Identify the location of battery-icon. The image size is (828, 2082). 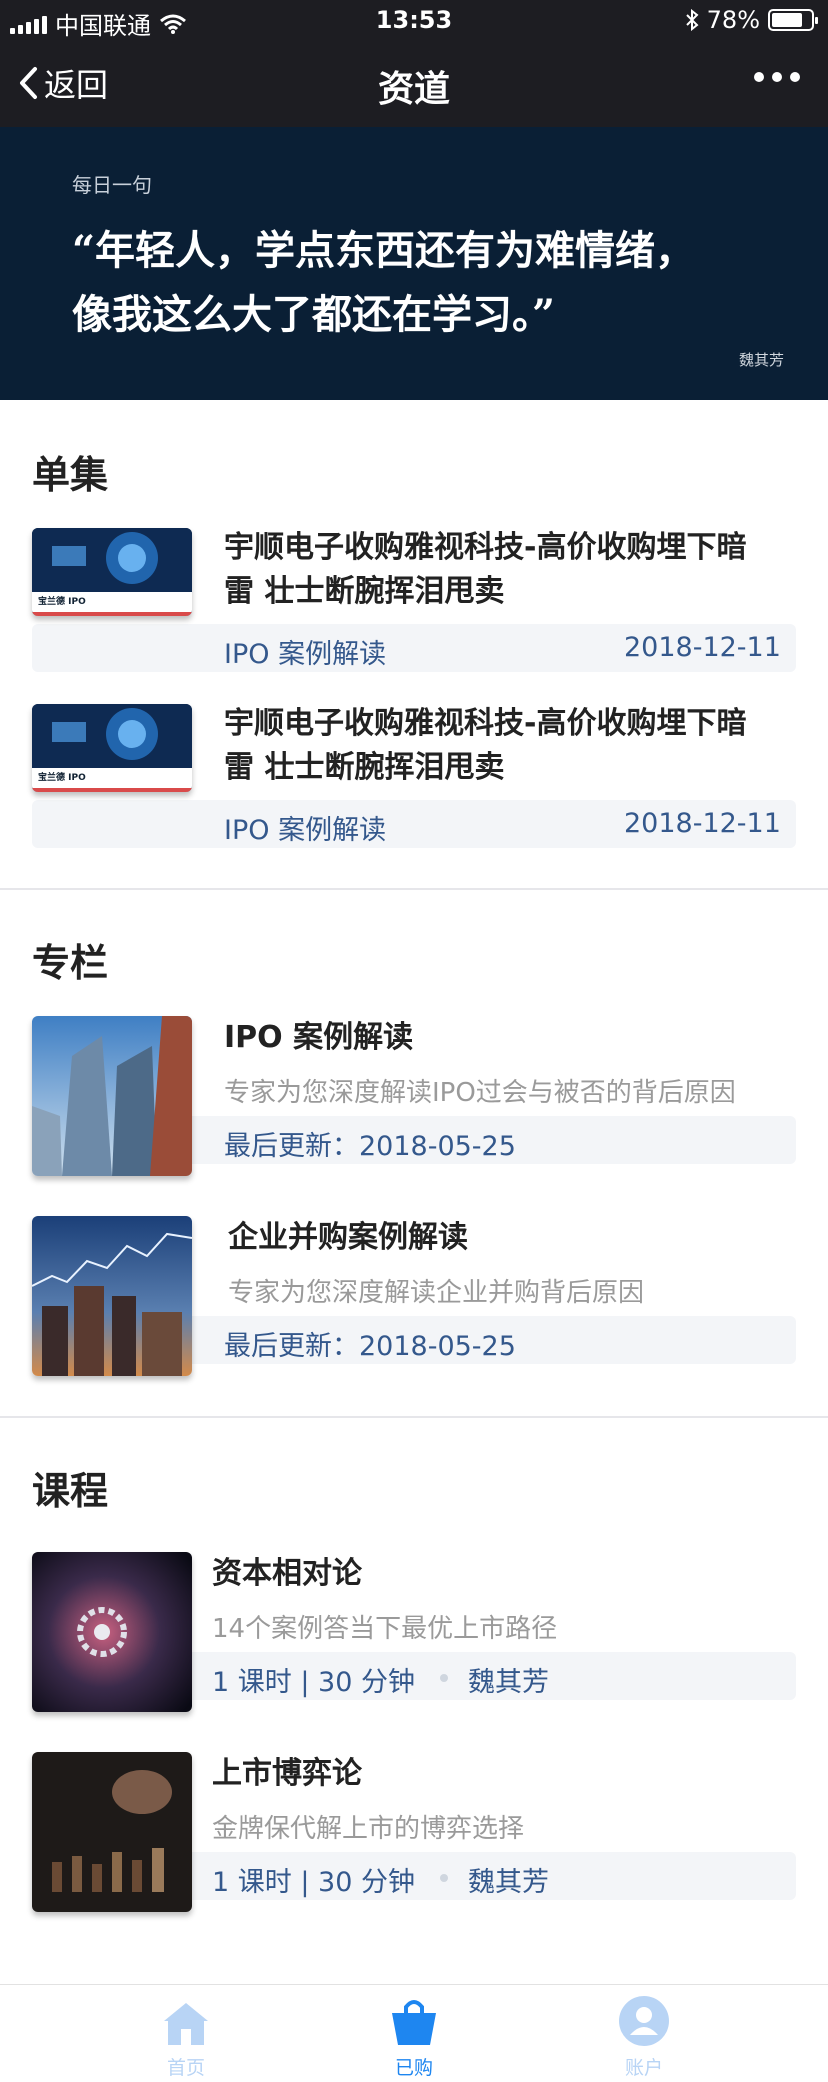
(793, 20).